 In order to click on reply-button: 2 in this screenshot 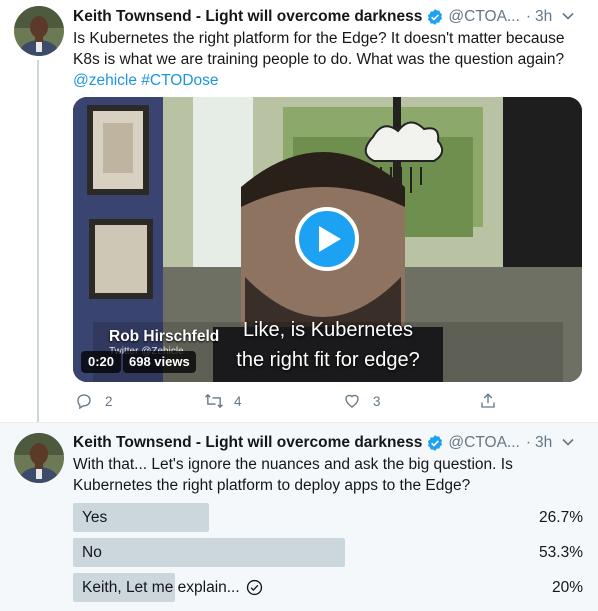, I will do `click(94, 401)`.